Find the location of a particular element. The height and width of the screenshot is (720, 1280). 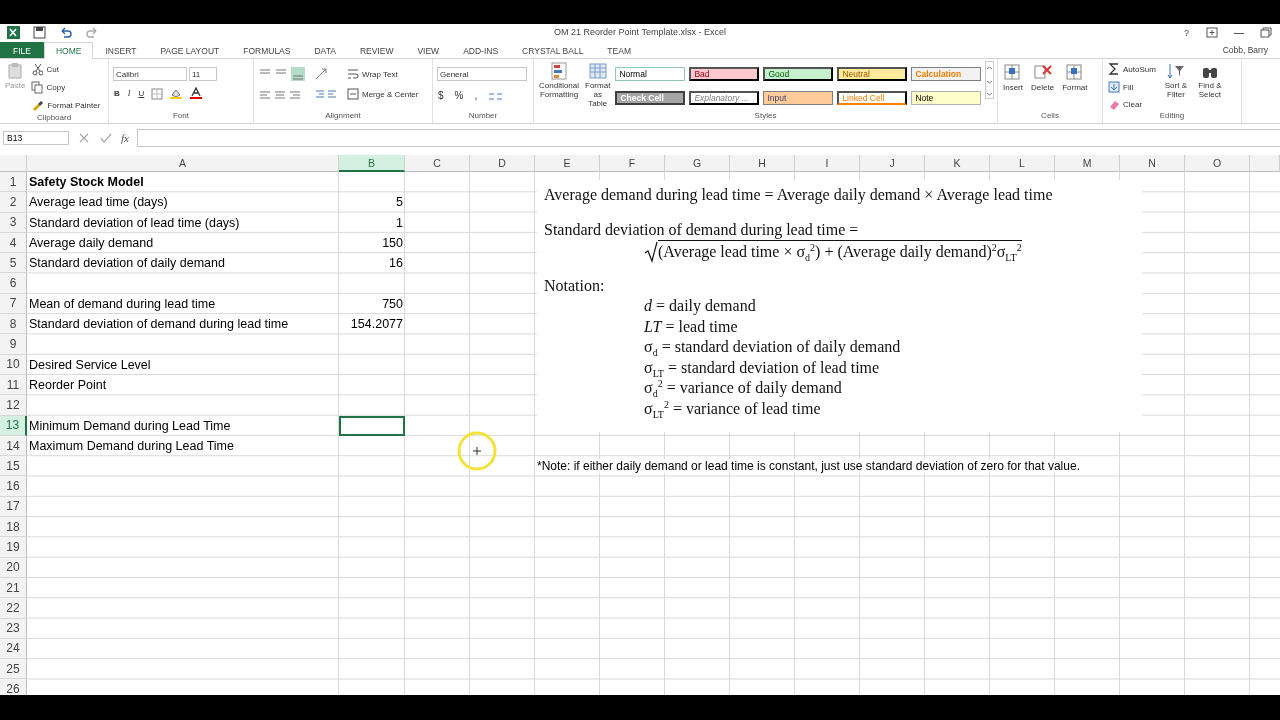

row-header: 23 is located at coordinates (13, 628).